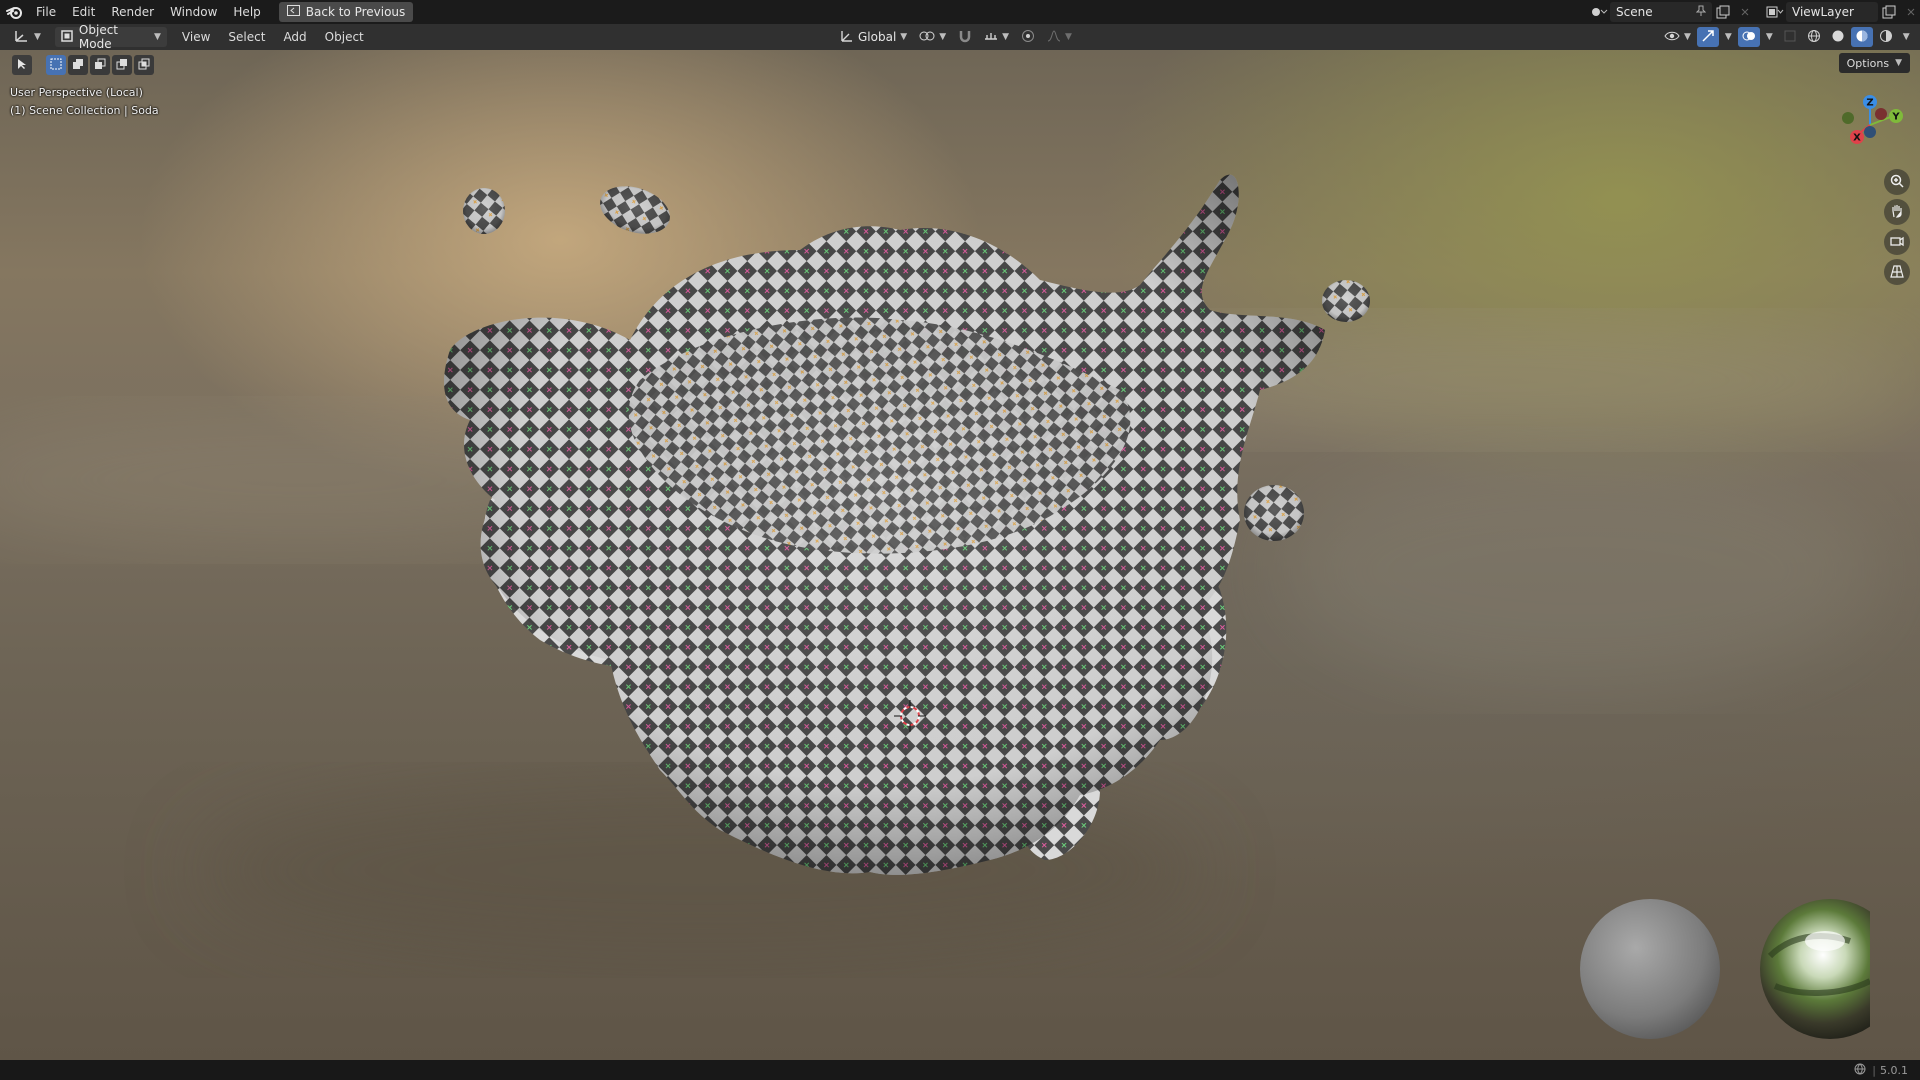 The width and height of the screenshot is (1920, 1080). What do you see at coordinates (67, 37) in the screenshot?
I see `object-mode-icon` at bounding box center [67, 37].